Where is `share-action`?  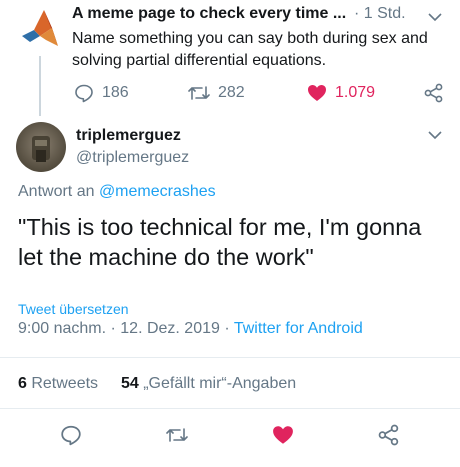 share-action is located at coordinates (438, 93).